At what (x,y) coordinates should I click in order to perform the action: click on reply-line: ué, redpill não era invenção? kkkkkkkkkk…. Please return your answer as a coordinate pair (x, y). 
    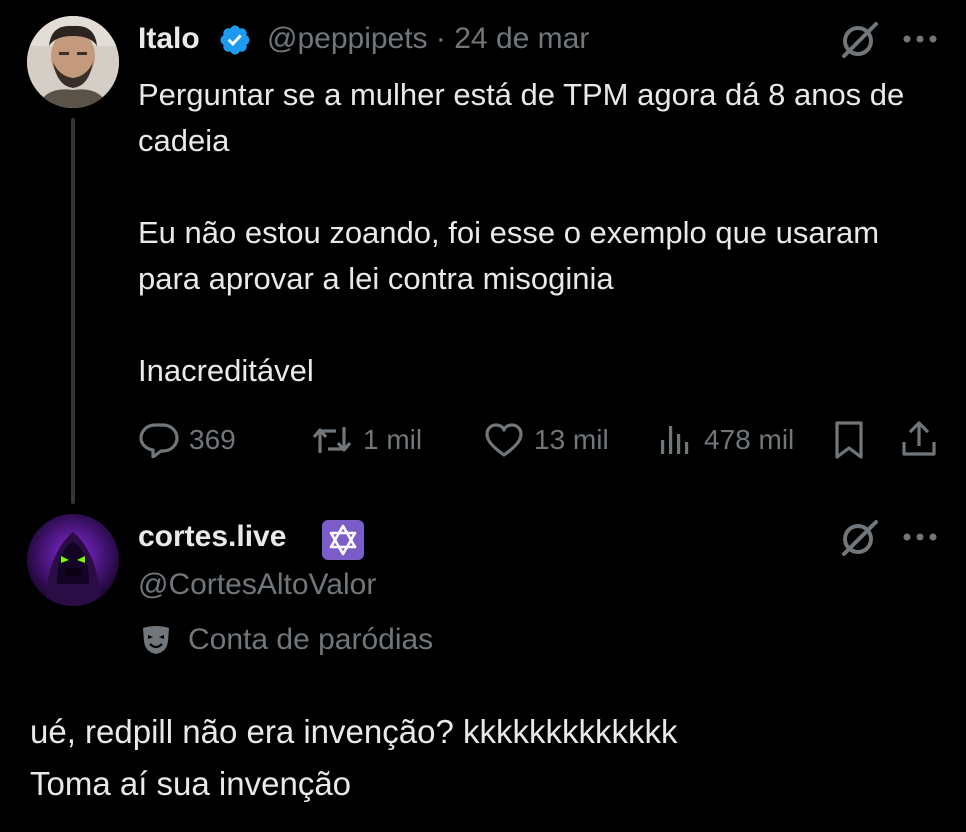
    Looking at the image, I should click on (354, 731).